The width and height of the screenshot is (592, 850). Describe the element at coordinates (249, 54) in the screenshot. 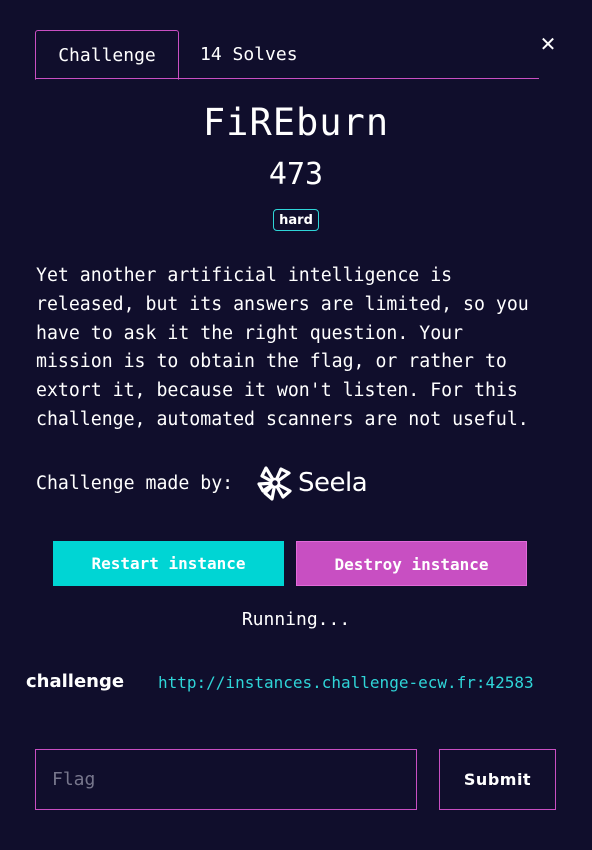

I see `tab-solves: 14 Solves` at that location.